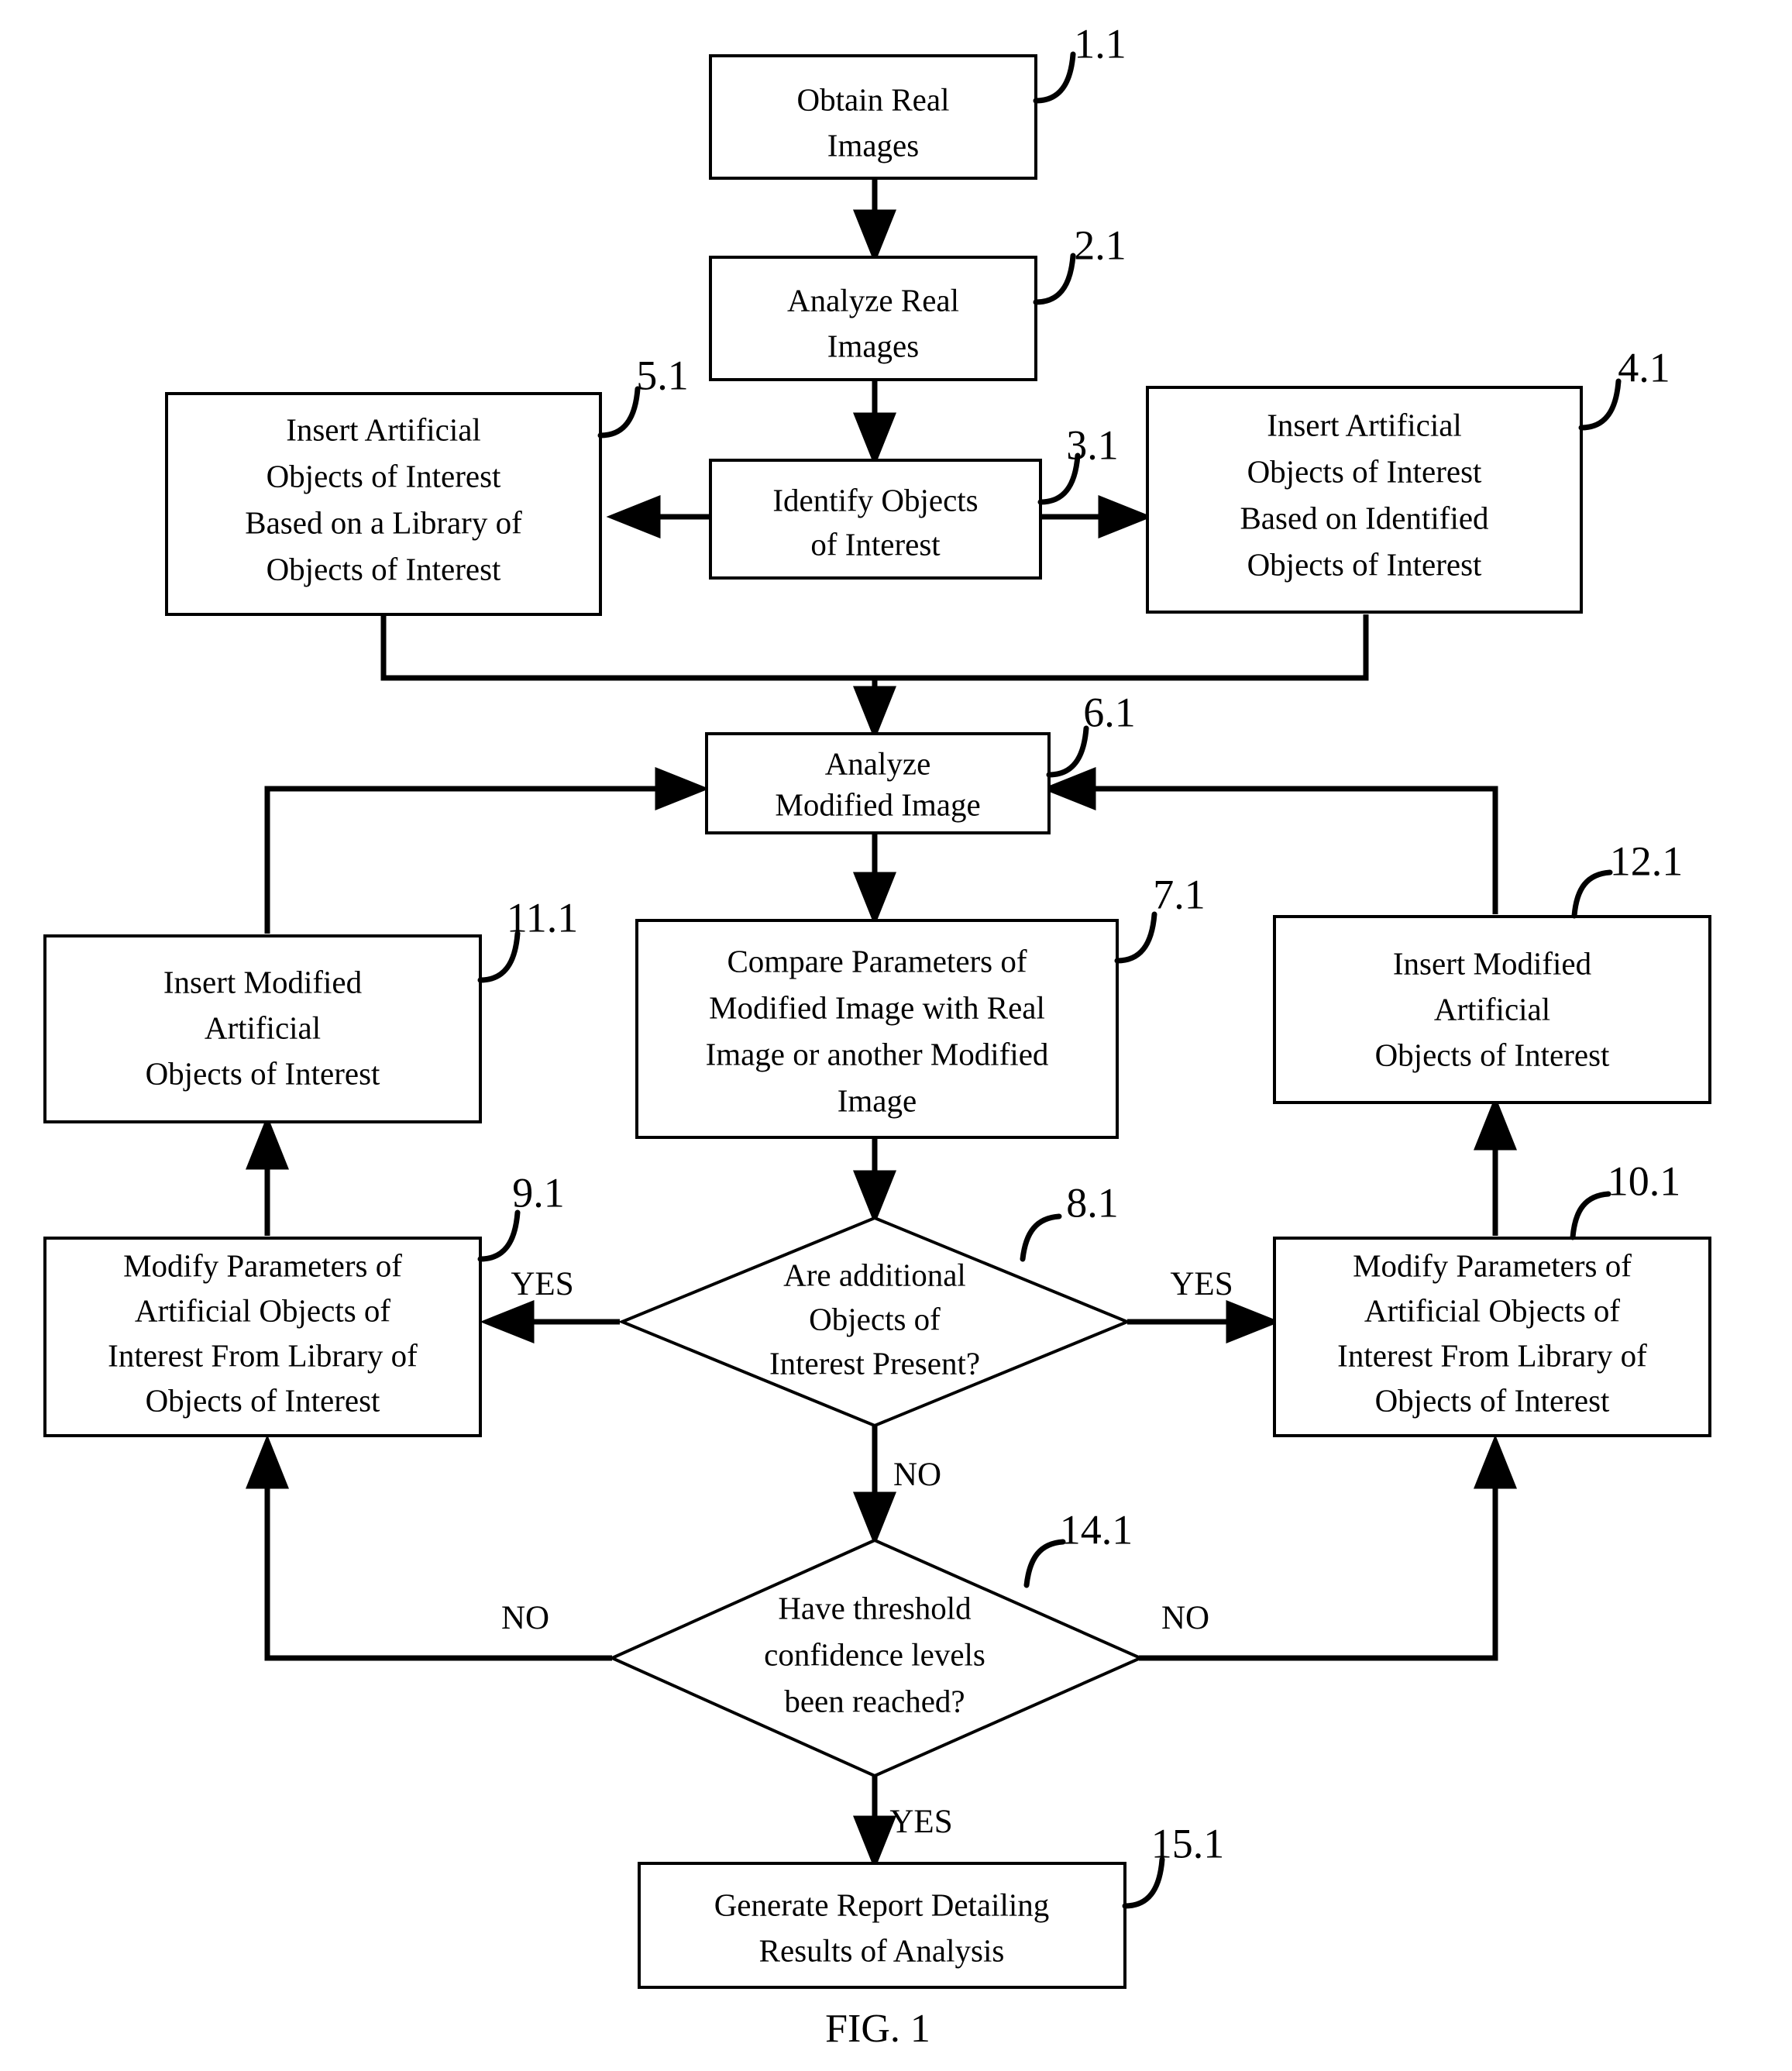 The width and height of the screenshot is (1792, 2071). Describe the element at coordinates (875, 1654) in the screenshot. I see `node-label-line: confidence levels` at that location.